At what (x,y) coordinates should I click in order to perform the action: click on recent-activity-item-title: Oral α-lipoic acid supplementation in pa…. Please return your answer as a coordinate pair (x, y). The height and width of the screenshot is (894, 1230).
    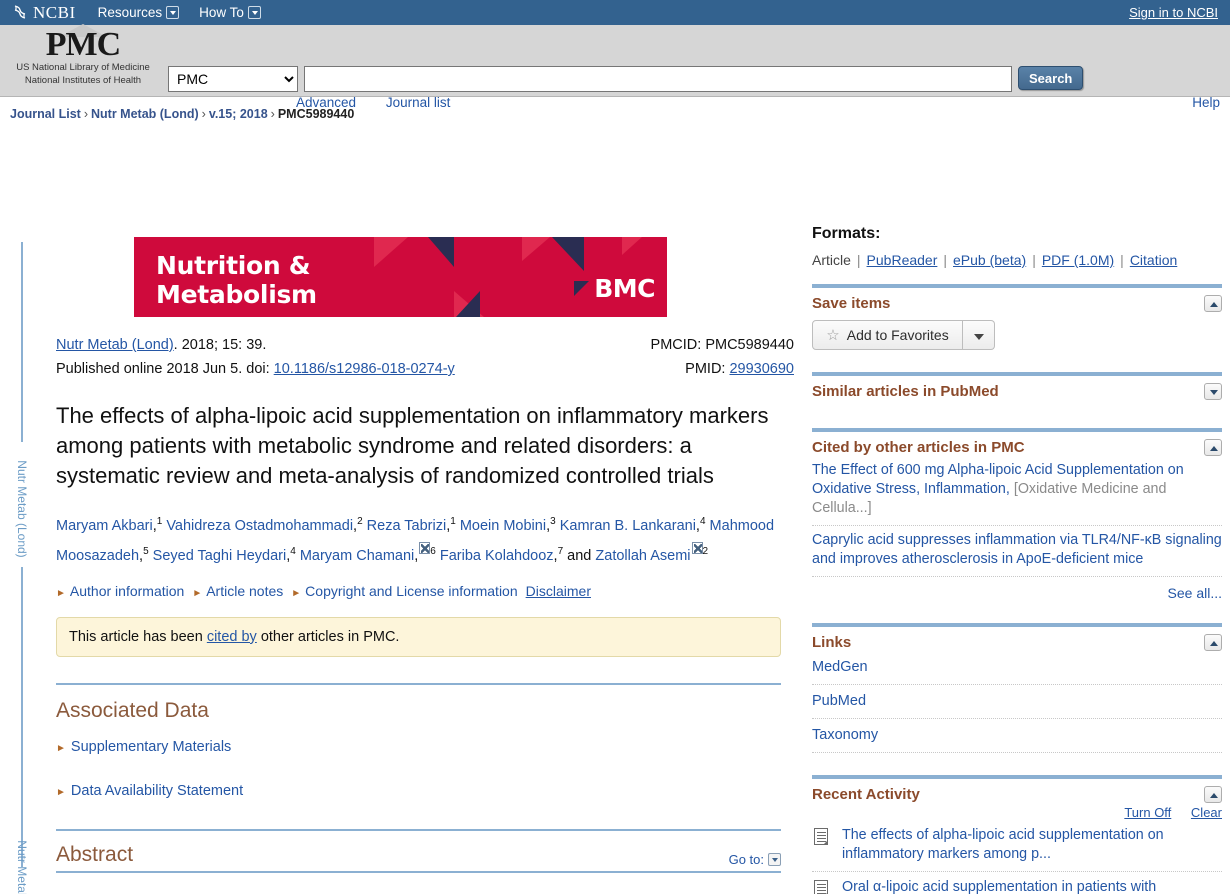
    Looking at the image, I should click on (999, 886).